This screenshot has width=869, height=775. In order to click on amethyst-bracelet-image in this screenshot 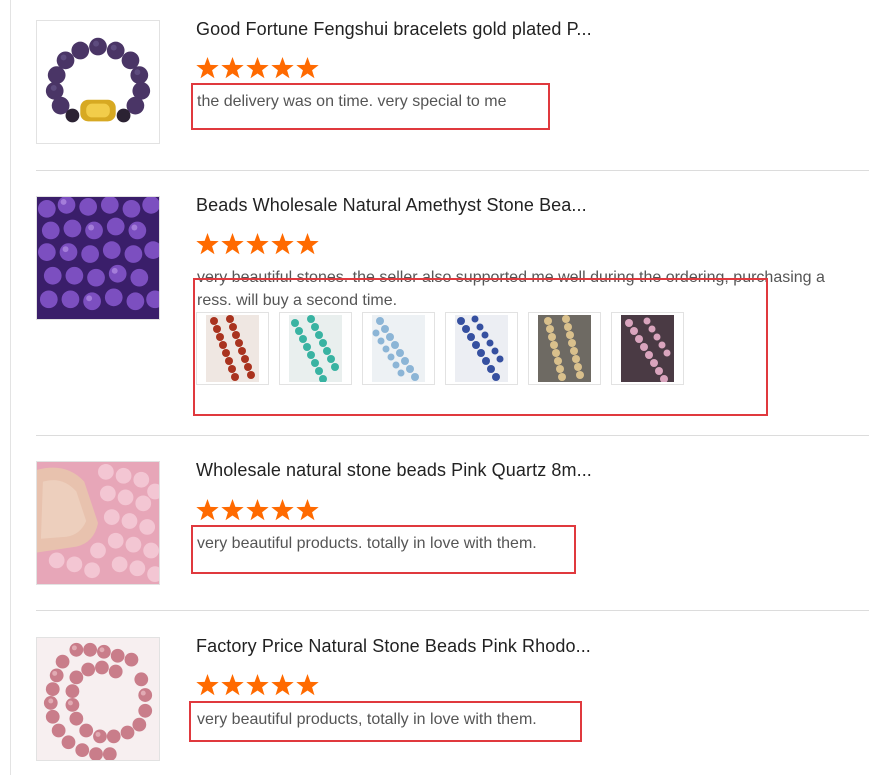, I will do `click(98, 82)`.